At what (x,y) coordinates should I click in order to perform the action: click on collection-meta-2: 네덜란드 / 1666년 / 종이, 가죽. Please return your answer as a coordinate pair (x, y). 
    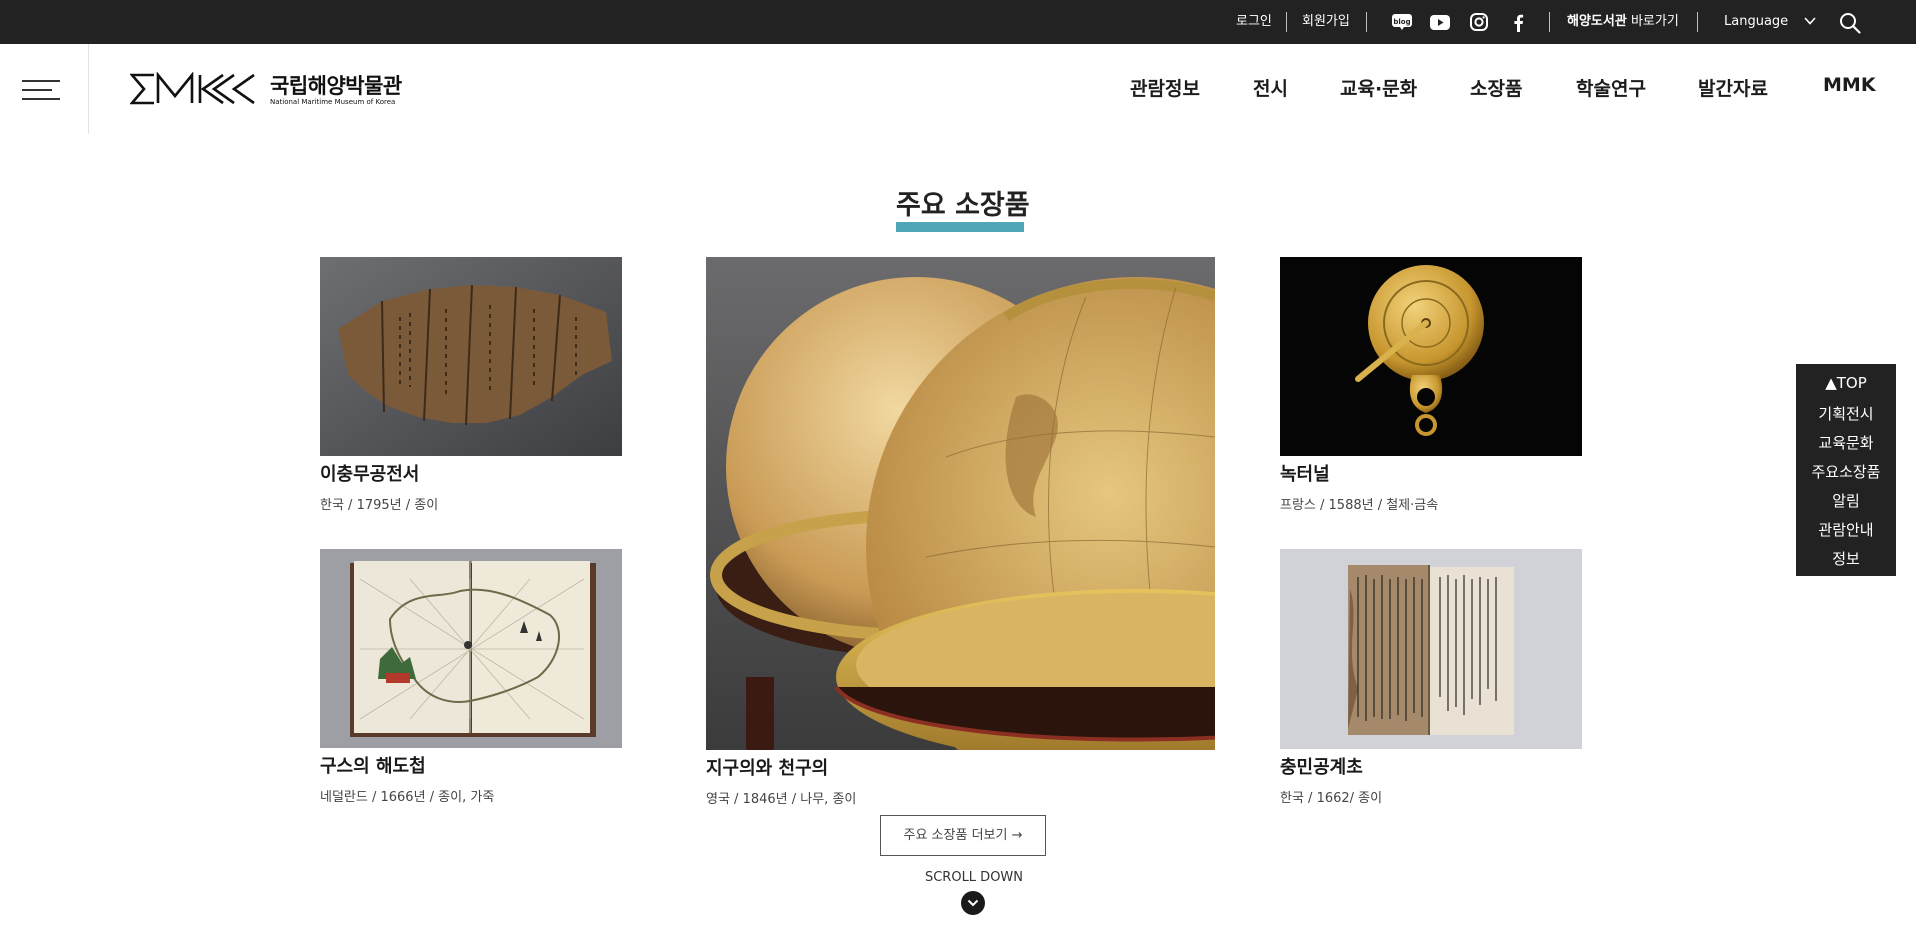
    Looking at the image, I should click on (407, 797).